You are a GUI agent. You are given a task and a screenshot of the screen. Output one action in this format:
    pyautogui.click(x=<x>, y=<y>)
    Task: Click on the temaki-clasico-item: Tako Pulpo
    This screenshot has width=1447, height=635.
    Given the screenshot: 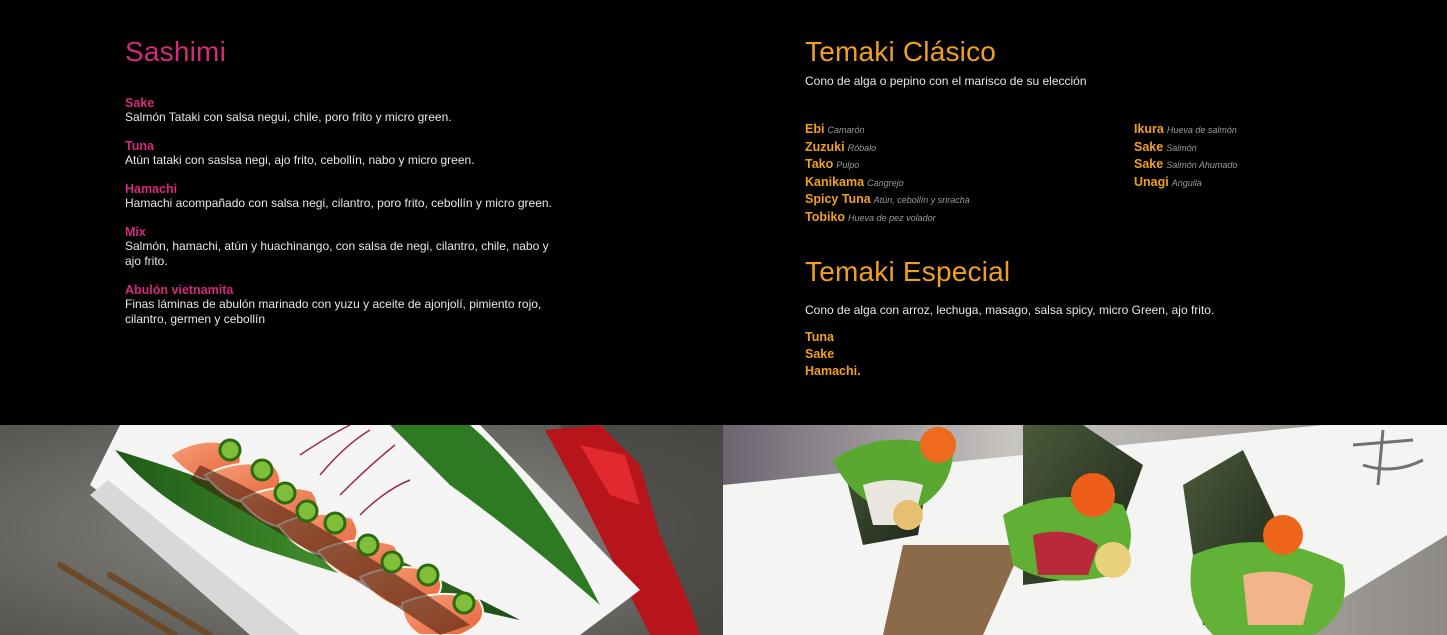 What is the action you would take?
    pyautogui.click(x=887, y=165)
    